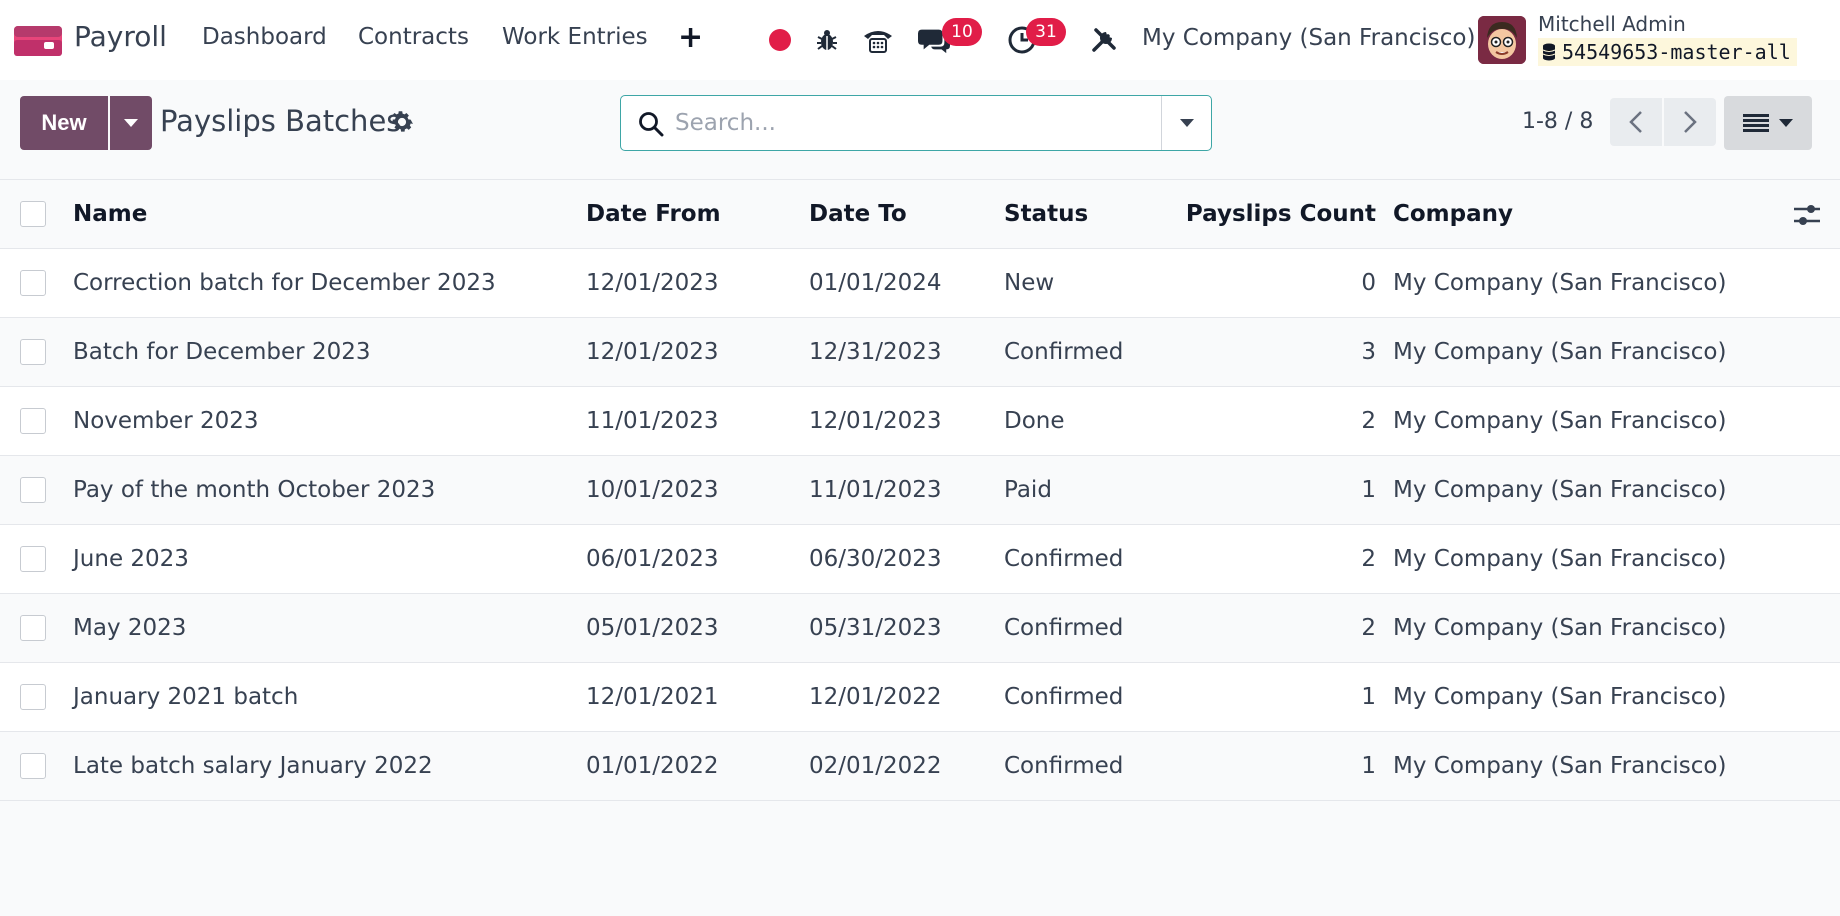  I want to click on debug-bug-icon, so click(827, 40).